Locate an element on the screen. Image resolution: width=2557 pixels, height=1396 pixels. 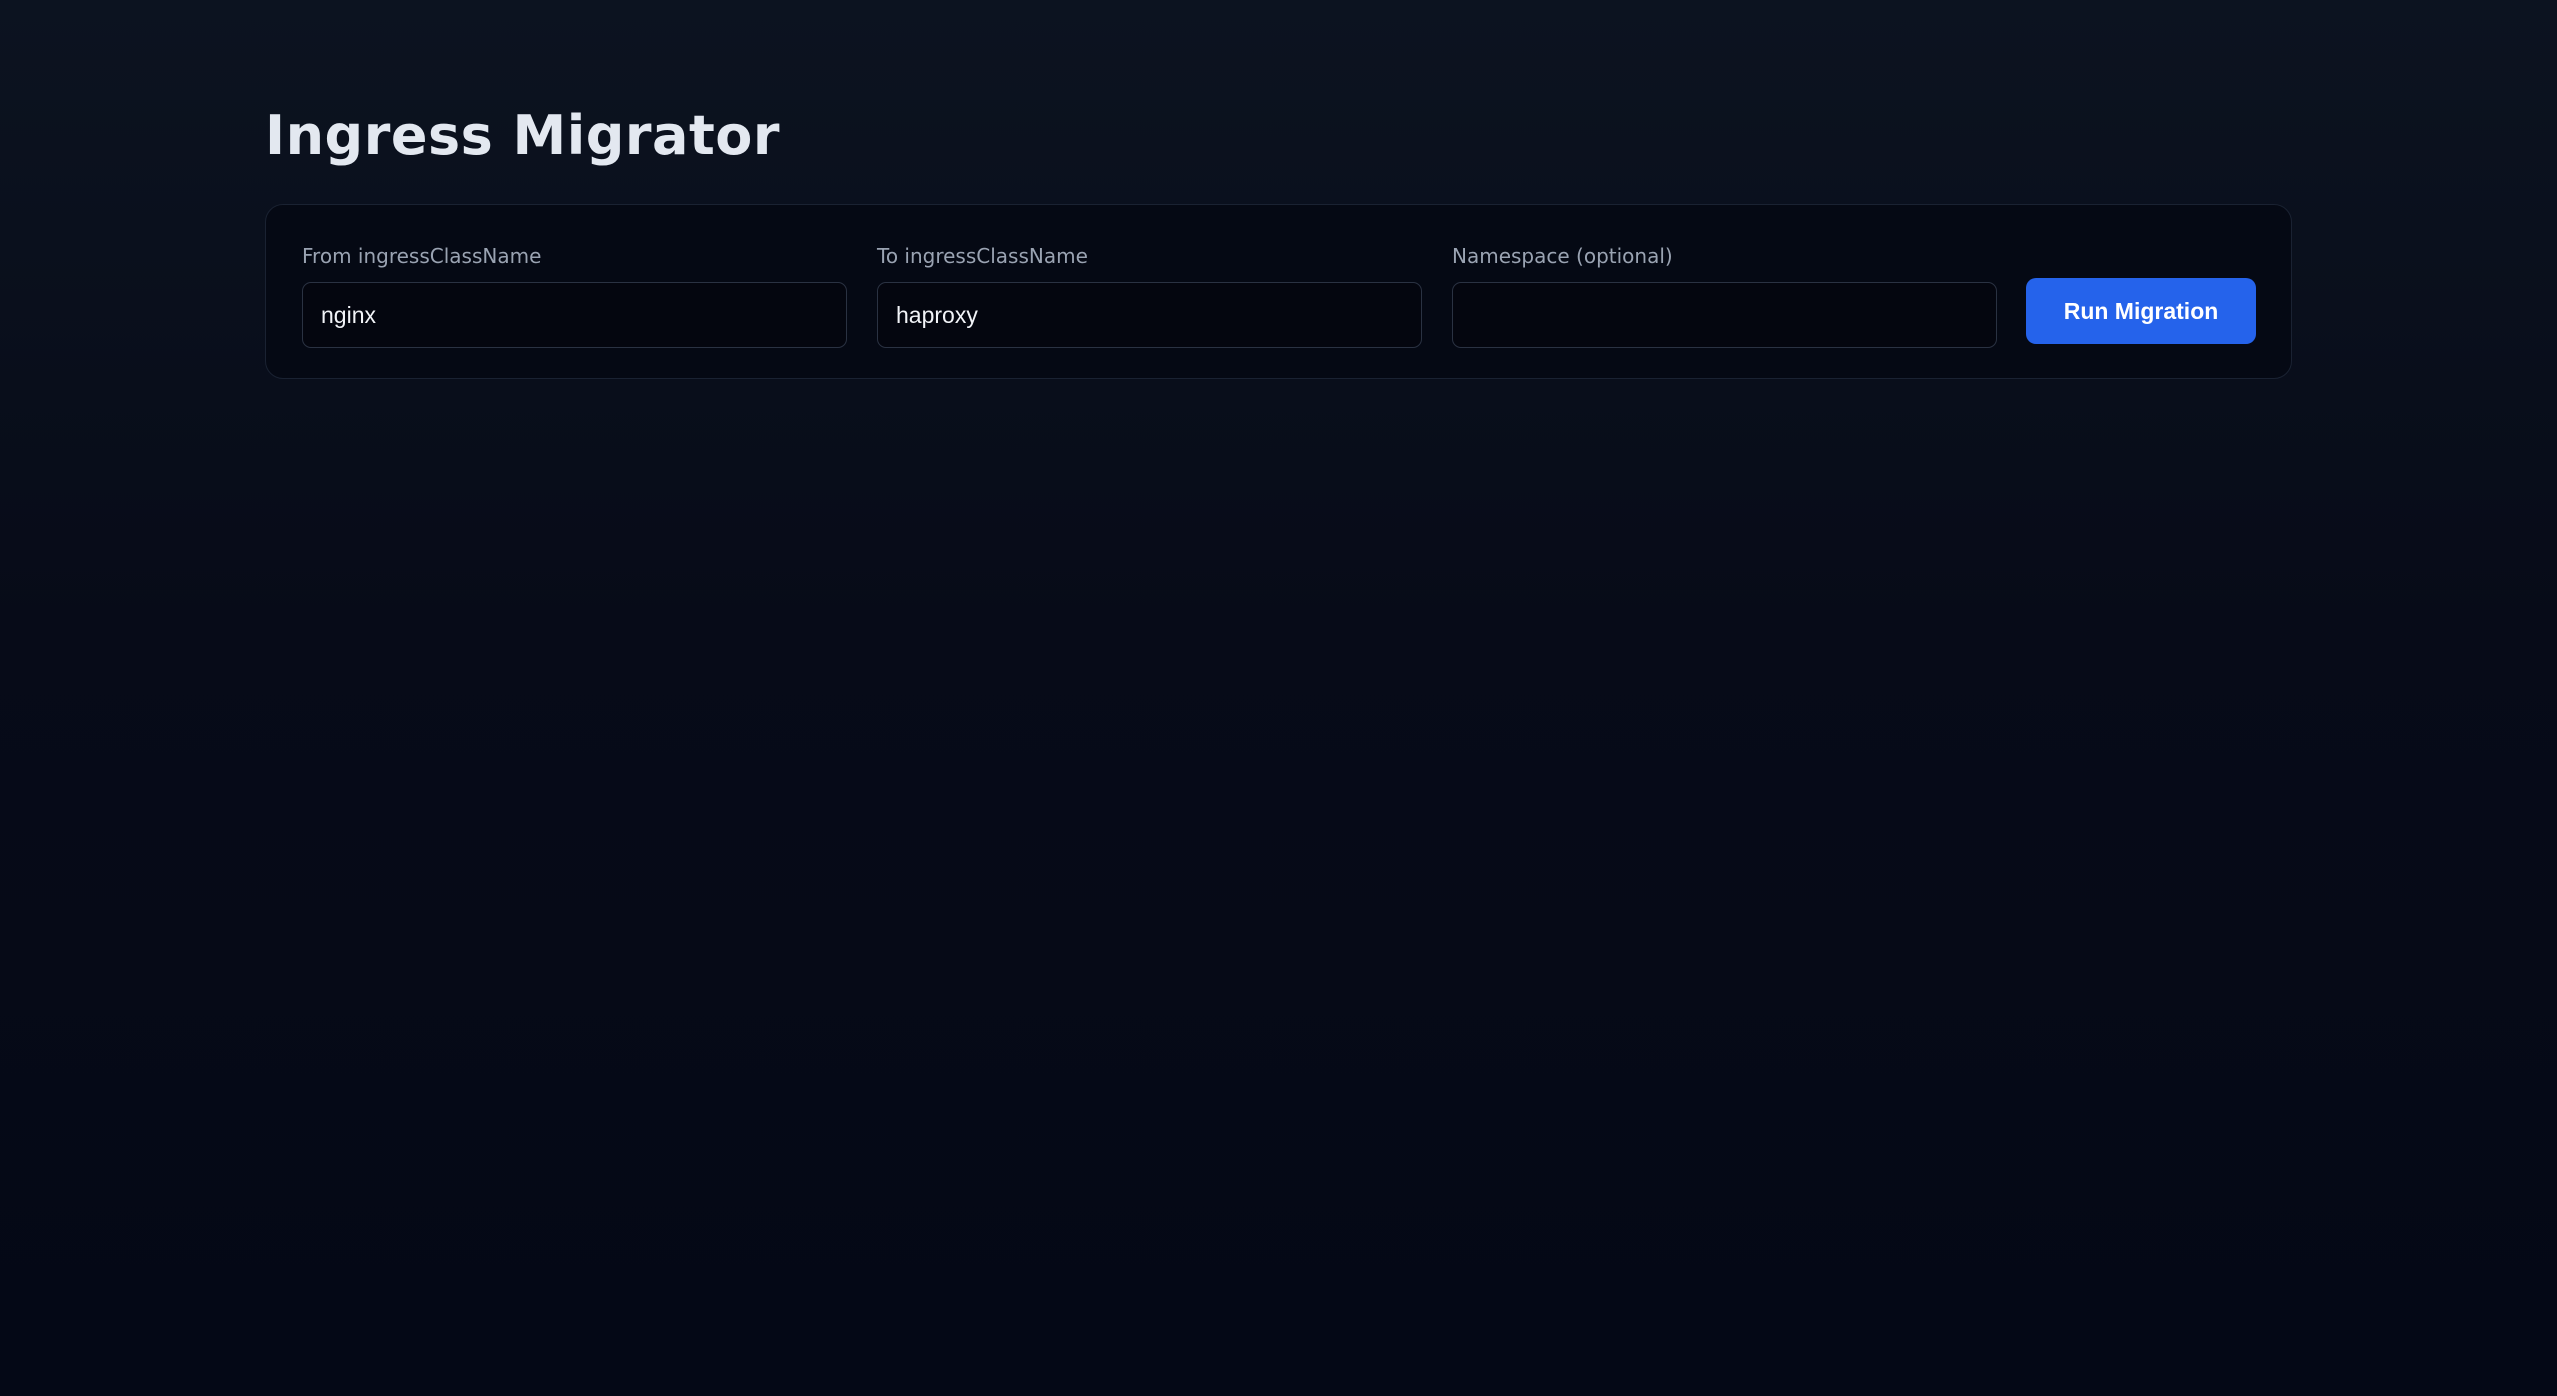
page-title: Ingress Migrator is located at coordinates (523, 135).